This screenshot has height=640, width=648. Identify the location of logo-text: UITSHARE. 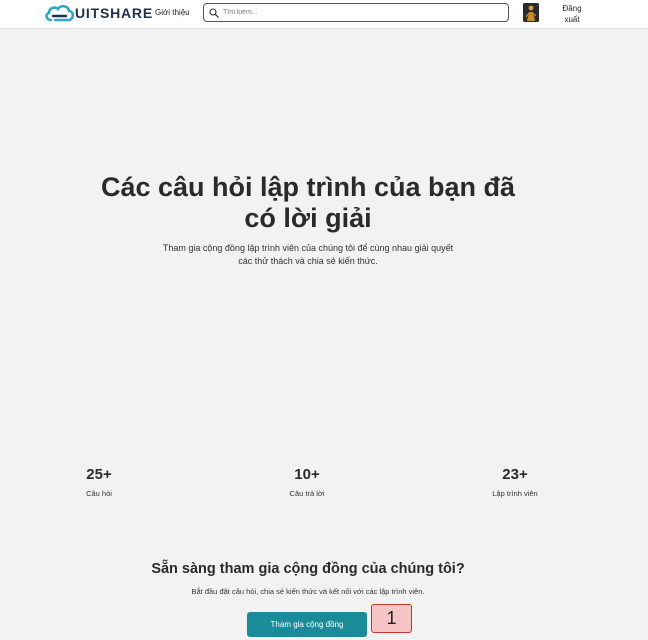
(114, 13).